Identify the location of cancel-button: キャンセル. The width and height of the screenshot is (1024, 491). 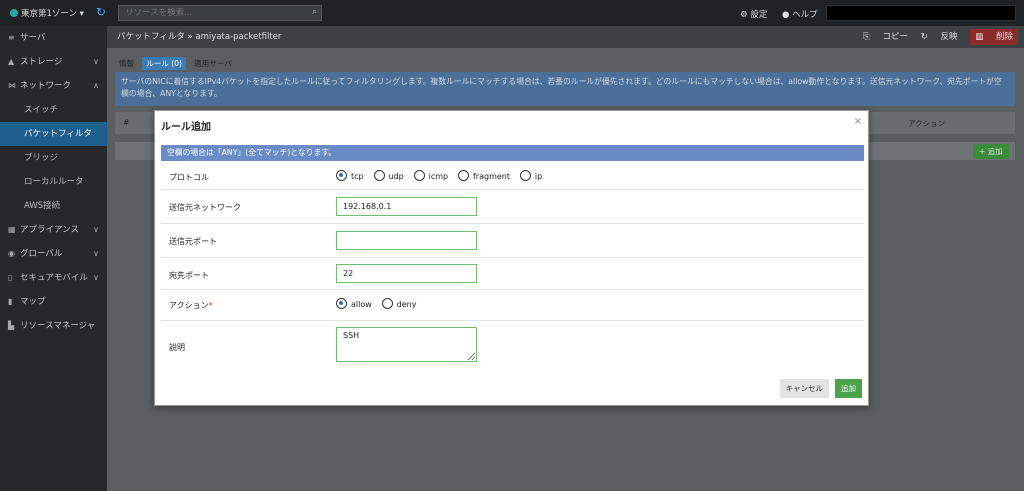
(804, 388).